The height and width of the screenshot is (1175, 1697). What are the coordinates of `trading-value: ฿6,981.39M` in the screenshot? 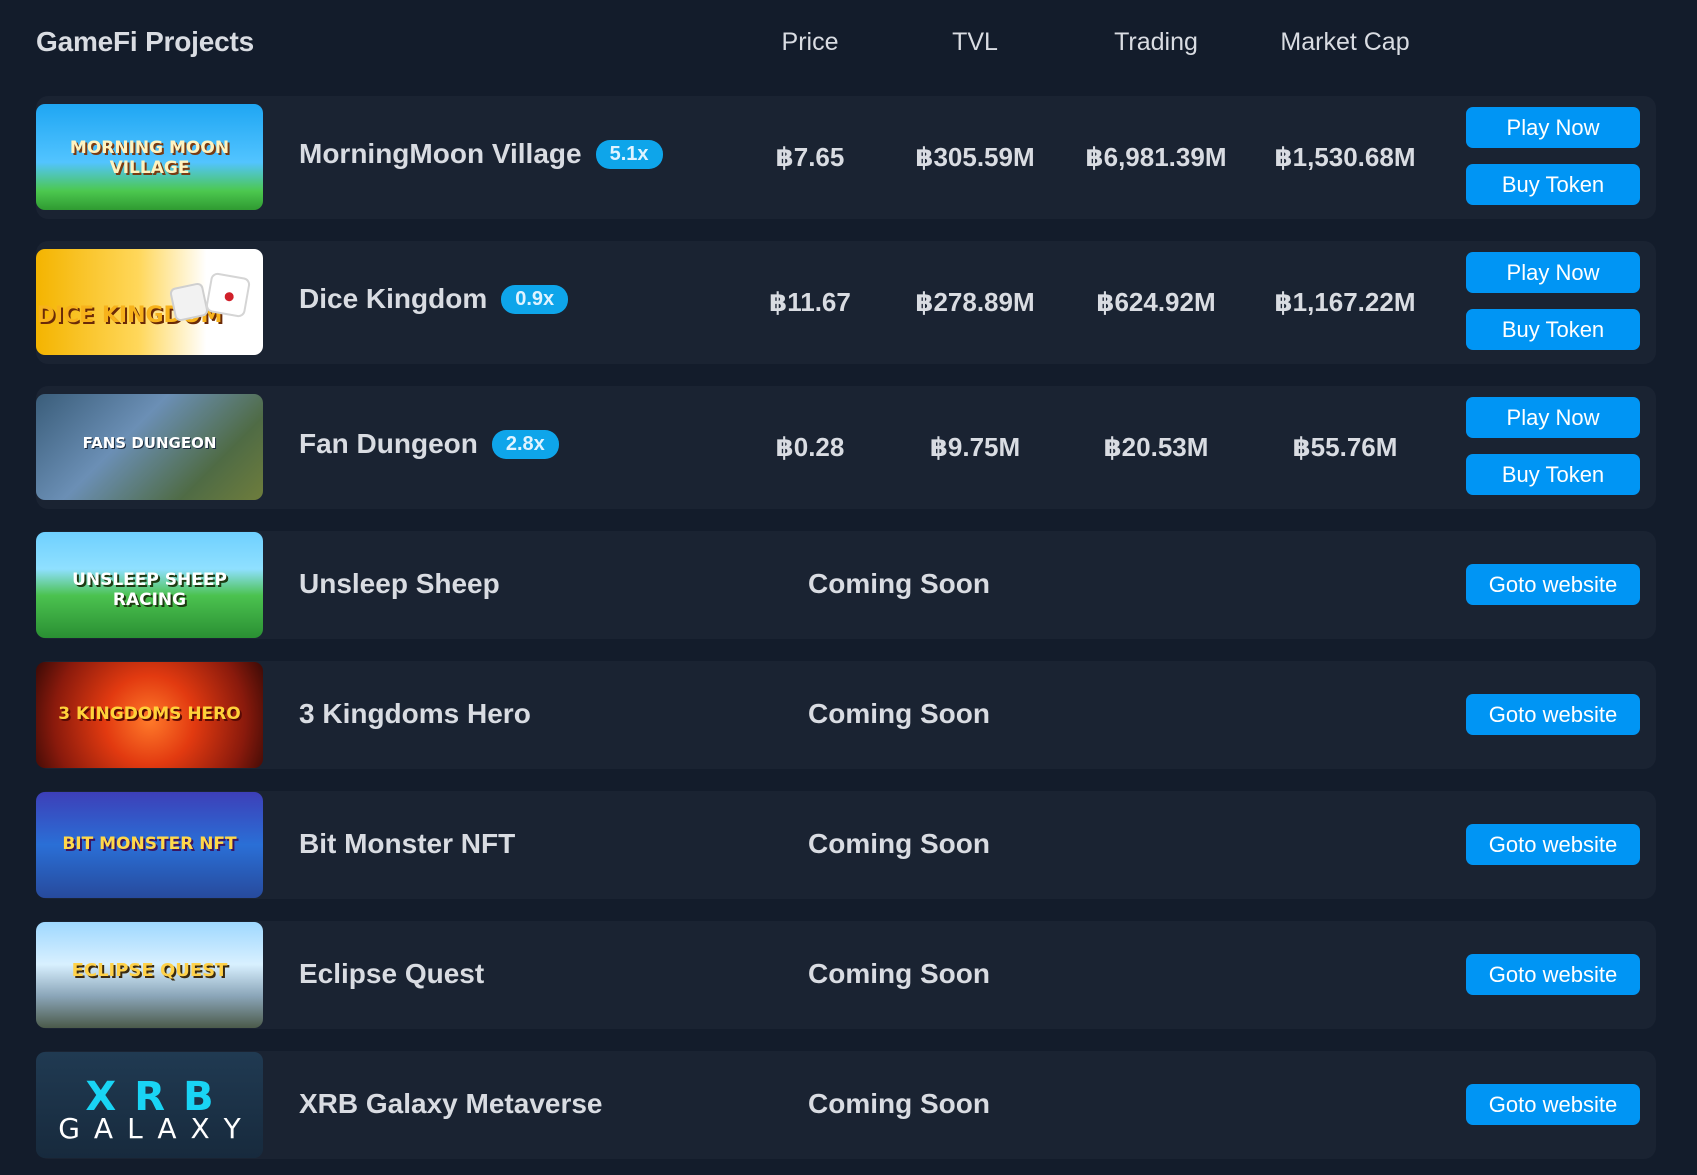 It's located at (1156, 157).